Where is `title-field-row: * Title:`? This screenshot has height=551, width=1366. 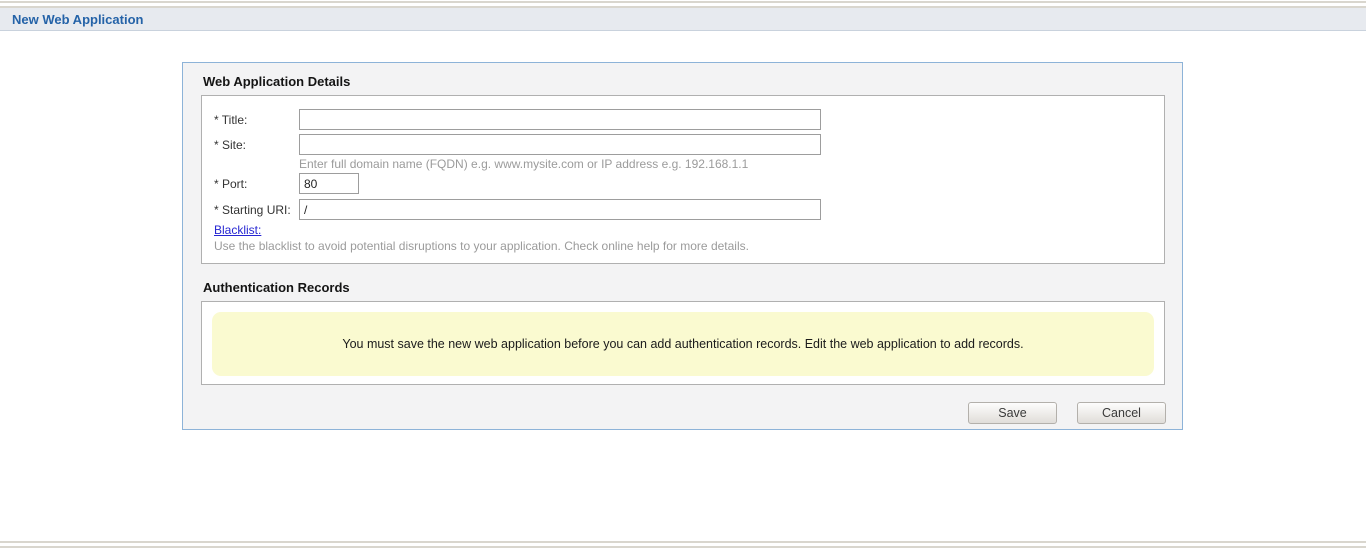
title-field-row: * Title: is located at coordinates (517, 119).